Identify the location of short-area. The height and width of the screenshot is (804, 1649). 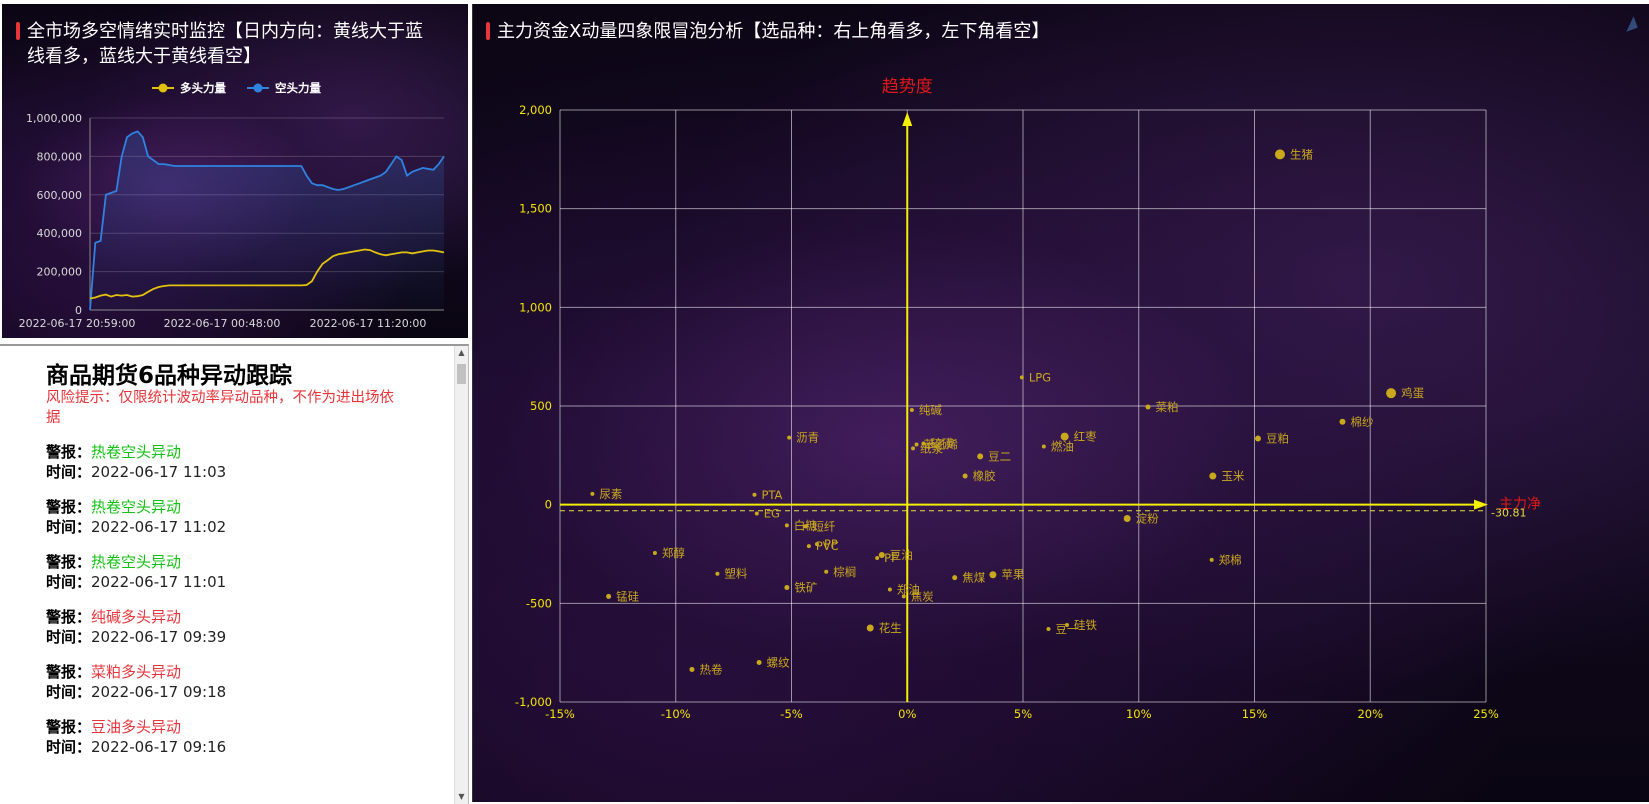
(267, 220).